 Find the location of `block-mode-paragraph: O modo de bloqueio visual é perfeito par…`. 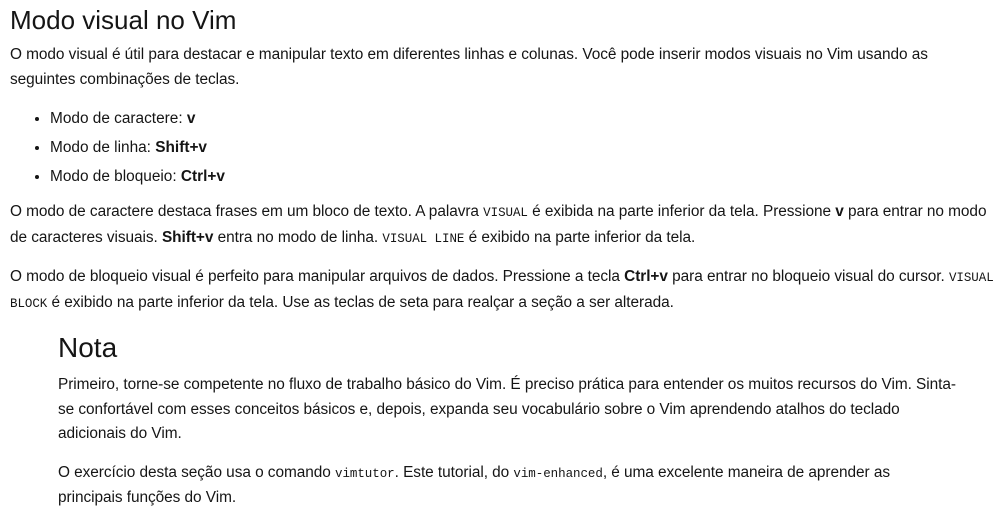

block-mode-paragraph: O modo de bloqueio visual é perfeito par… is located at coordinates (503, 290).